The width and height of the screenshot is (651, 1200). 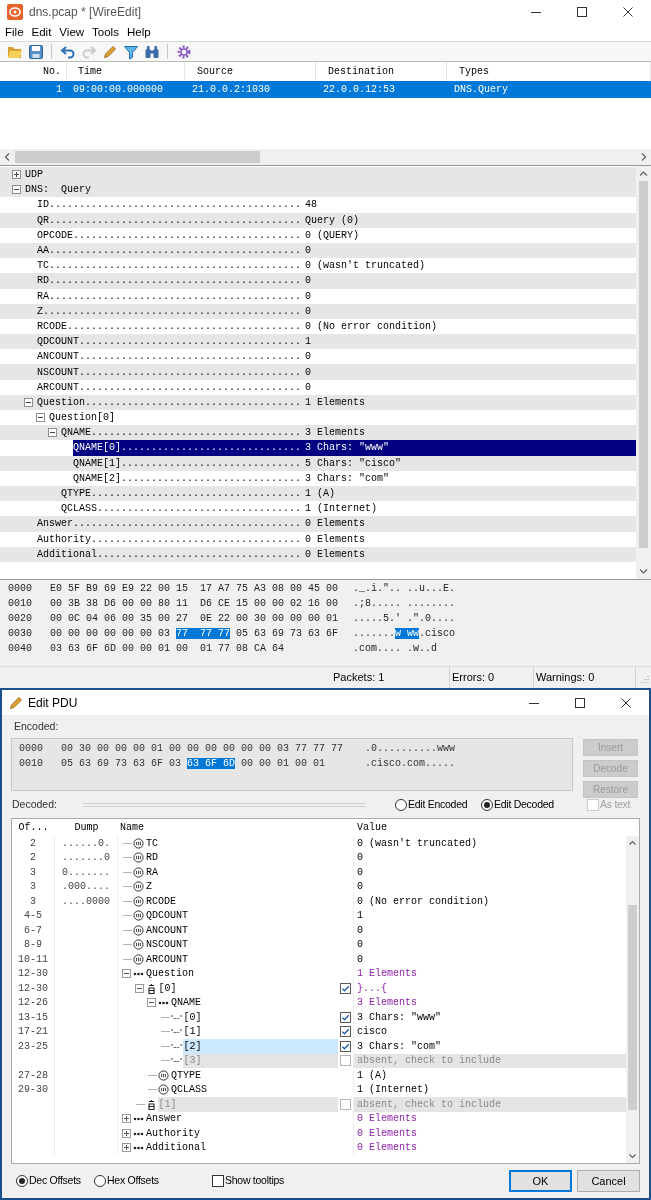 What do you see at coordinates (224, 804) in the screenshot?
I see `splitter-handle` at bounding box center [224, 804].